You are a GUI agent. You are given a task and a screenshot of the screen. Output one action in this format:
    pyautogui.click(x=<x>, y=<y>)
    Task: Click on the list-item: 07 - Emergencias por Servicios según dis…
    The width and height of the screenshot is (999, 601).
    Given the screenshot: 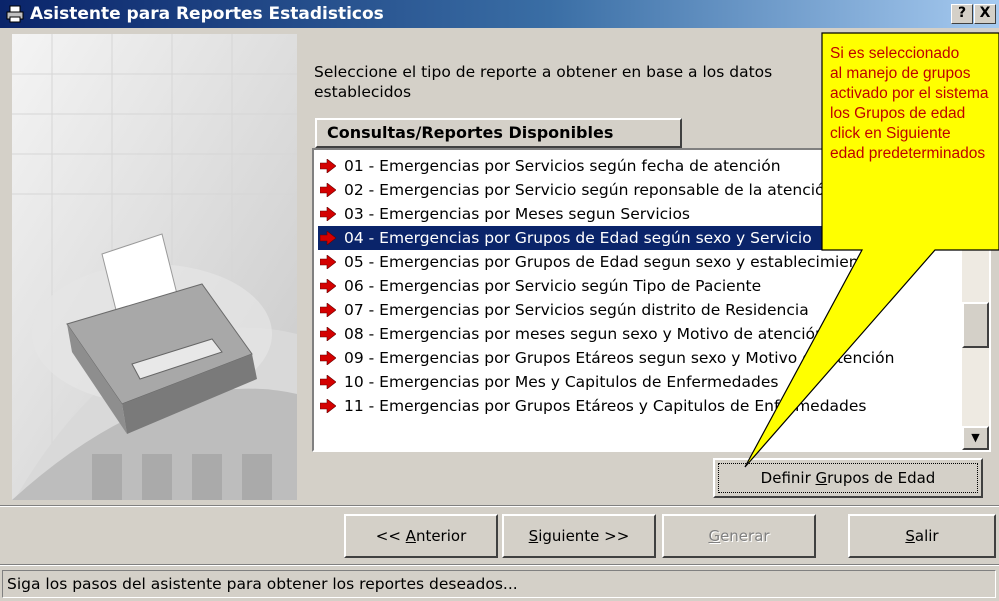 What is the action you would take?
    pyautogui.click(x=638, y=310)
    